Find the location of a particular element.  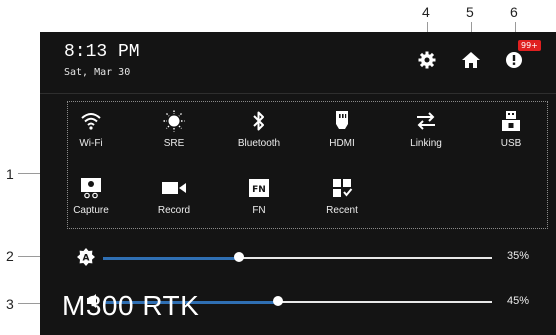

brightness-slider-fill is located at coordinates (171, 258).